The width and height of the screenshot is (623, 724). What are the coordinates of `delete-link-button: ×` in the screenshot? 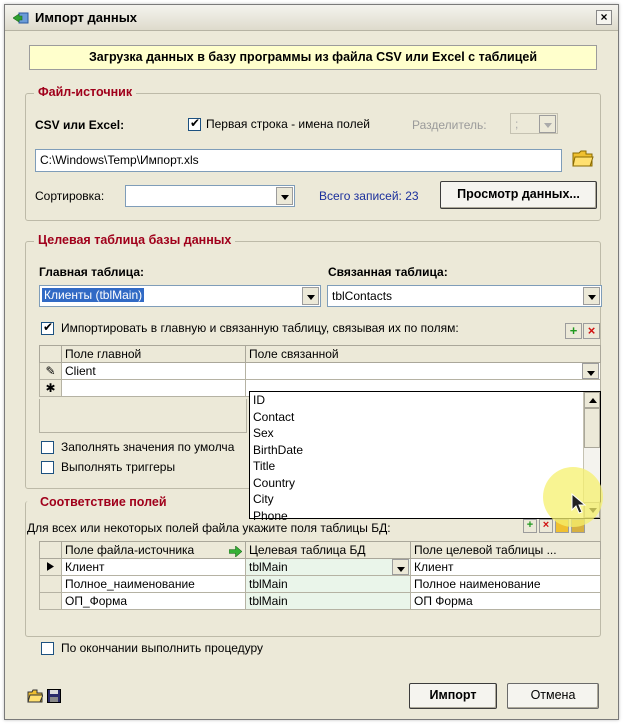 It's located at (591, 331).